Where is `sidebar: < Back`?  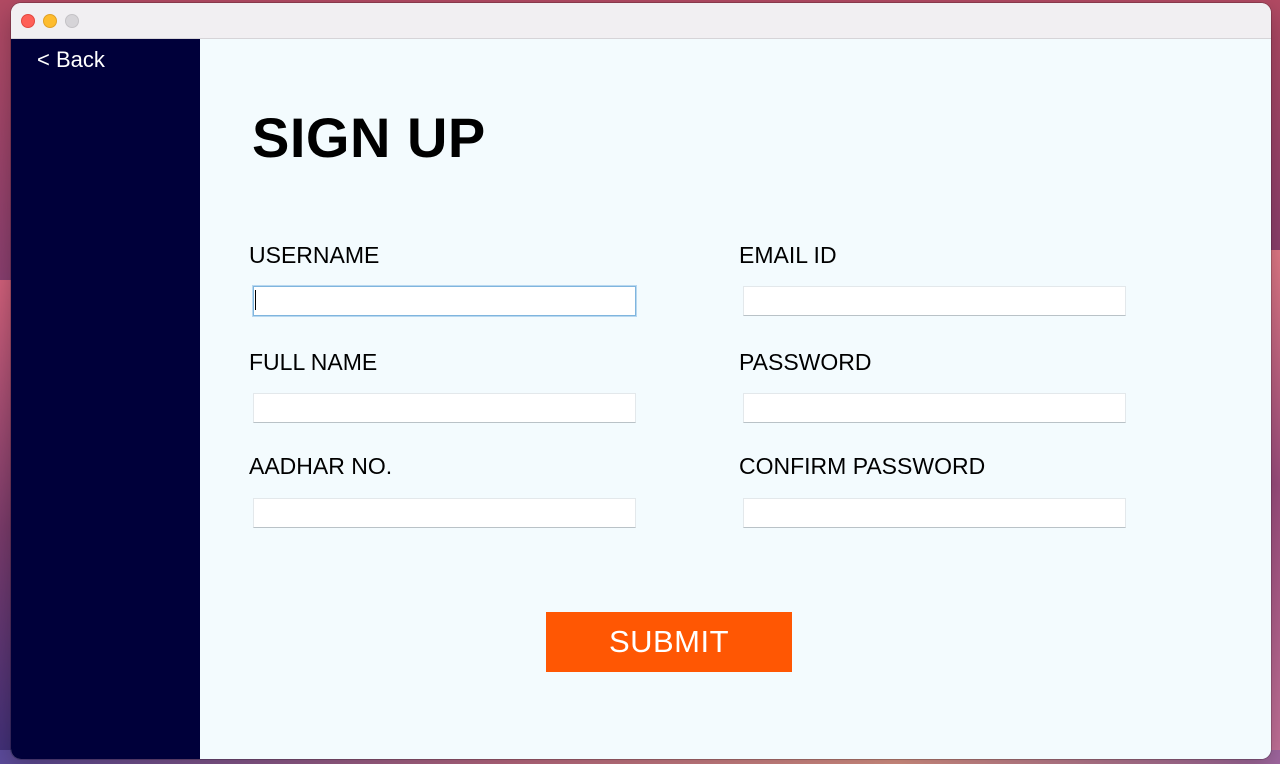 sidebar: < Back is located at coordinates (105, 399).